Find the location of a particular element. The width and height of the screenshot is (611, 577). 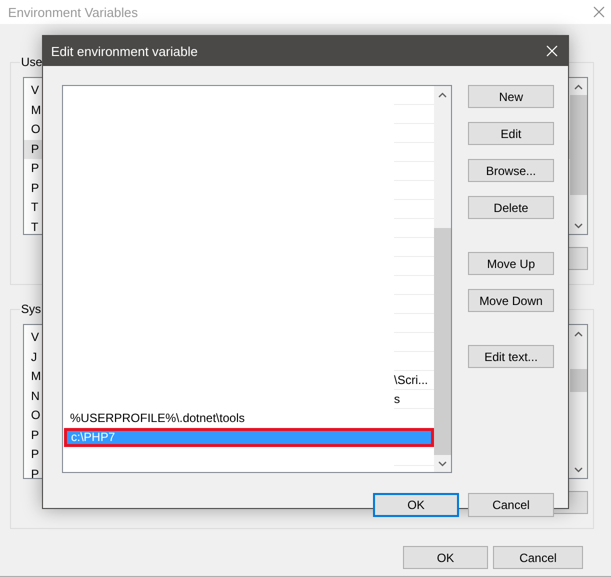

group-label: Use is located at coordinates (32, 62).